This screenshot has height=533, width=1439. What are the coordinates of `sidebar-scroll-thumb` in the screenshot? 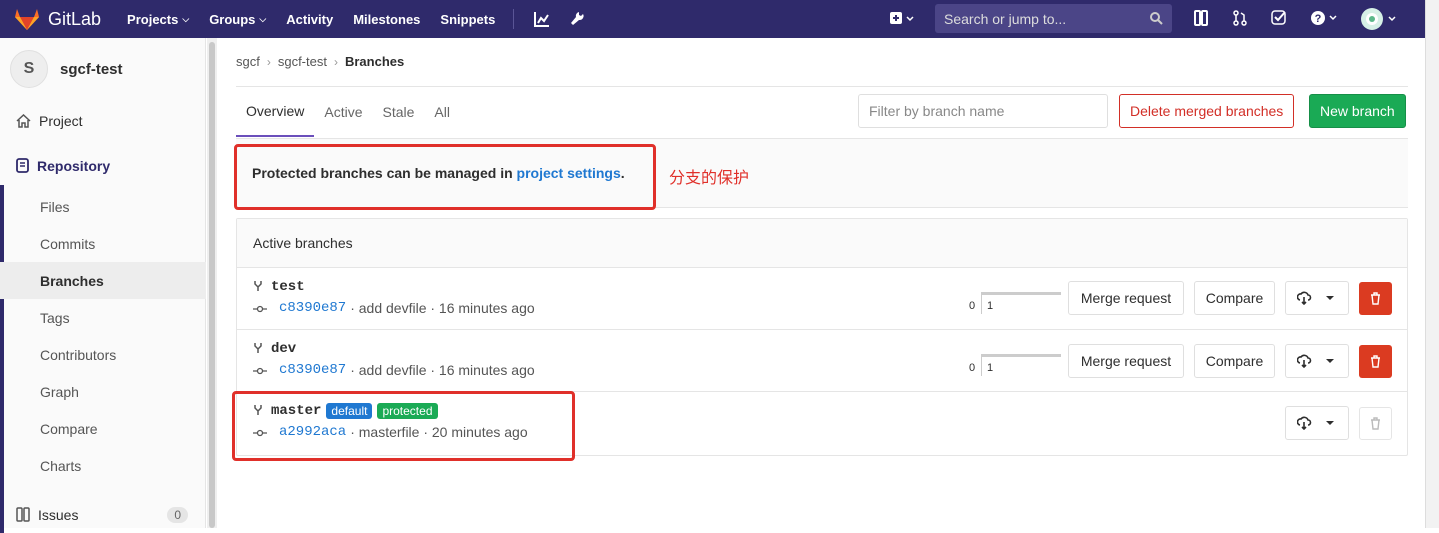 It's located at (212, 285).